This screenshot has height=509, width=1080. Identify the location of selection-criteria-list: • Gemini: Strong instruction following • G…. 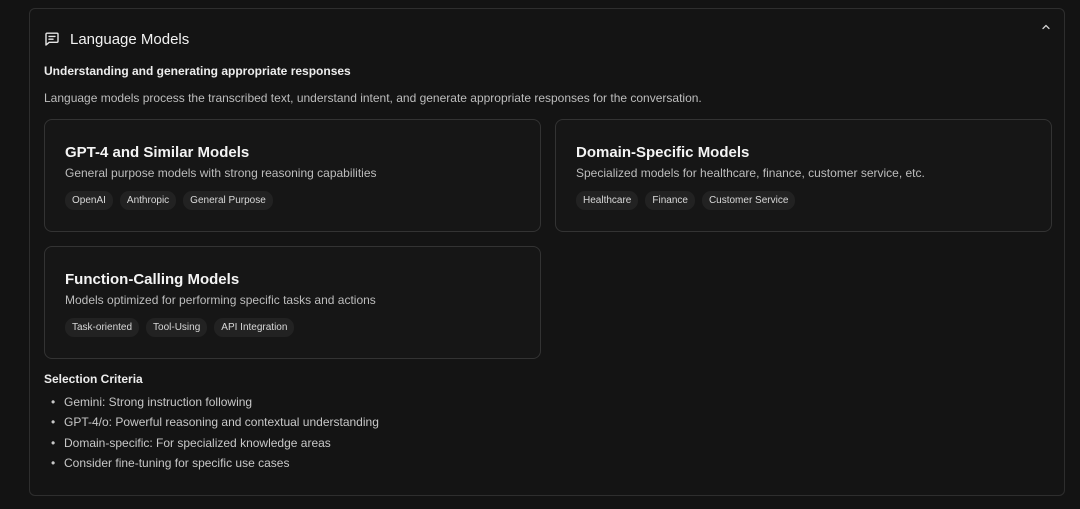
(211, 434).